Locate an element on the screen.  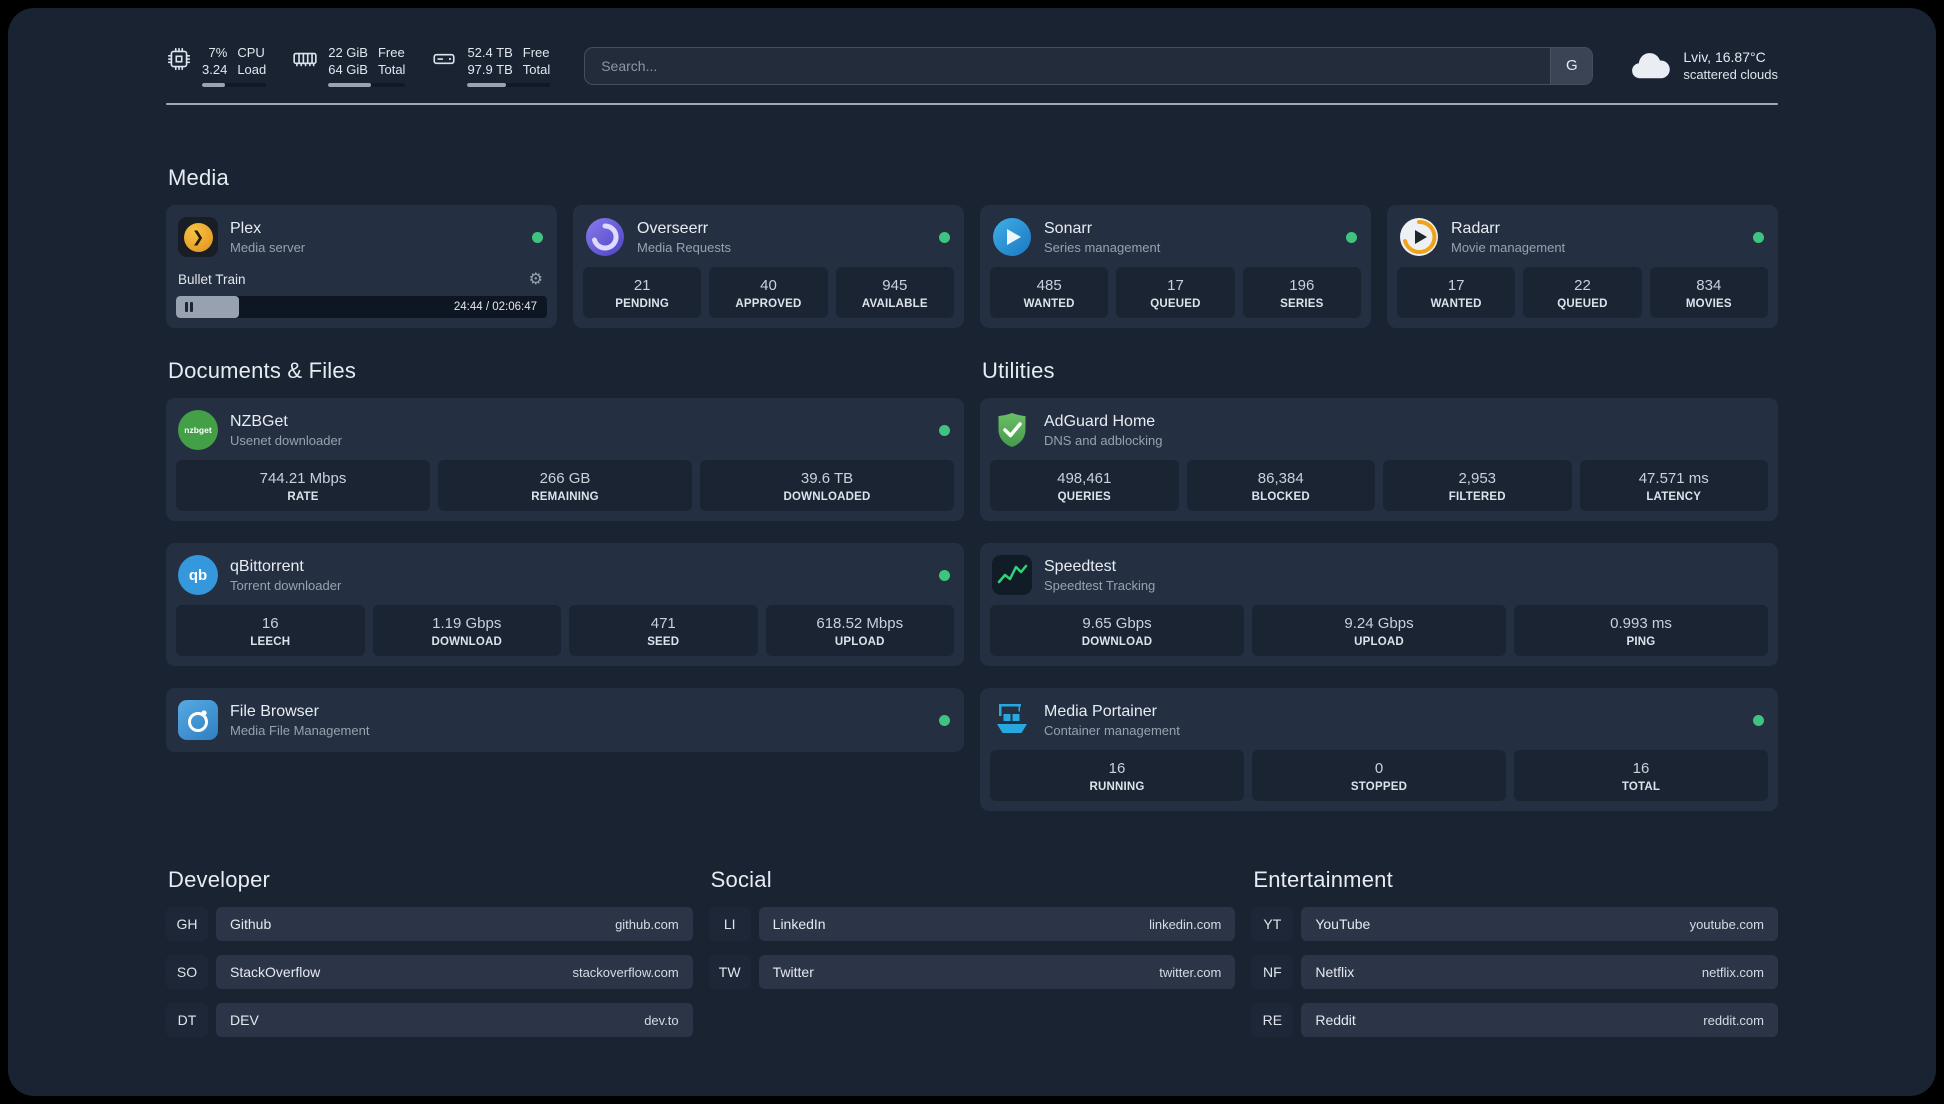
weather-condition: scattered clouds is located at coordinates (1730, 74).